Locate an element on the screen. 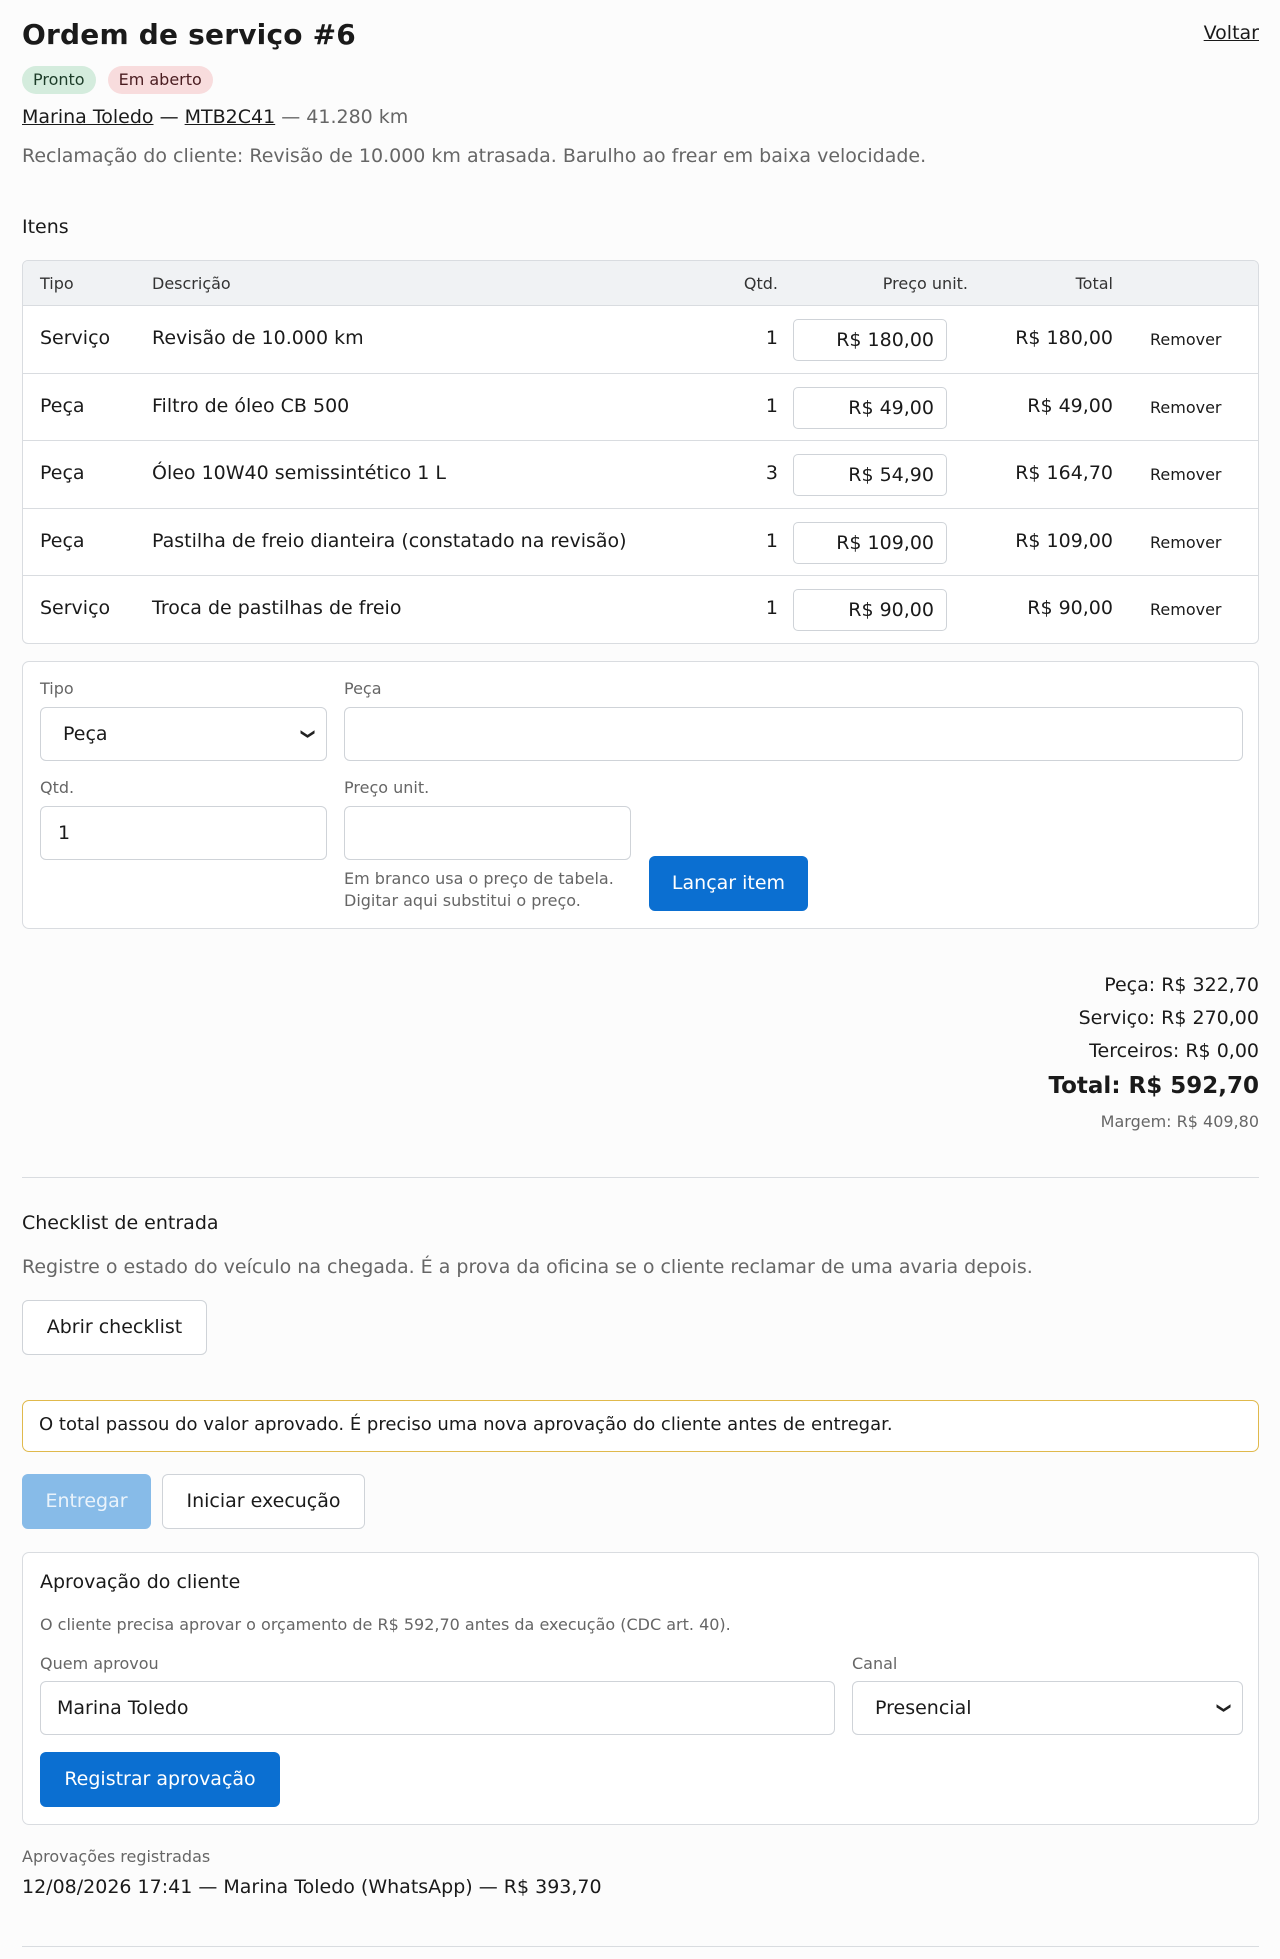  registered-approvals-label: Aprovações registradas is located at coordinates (116, 1856).